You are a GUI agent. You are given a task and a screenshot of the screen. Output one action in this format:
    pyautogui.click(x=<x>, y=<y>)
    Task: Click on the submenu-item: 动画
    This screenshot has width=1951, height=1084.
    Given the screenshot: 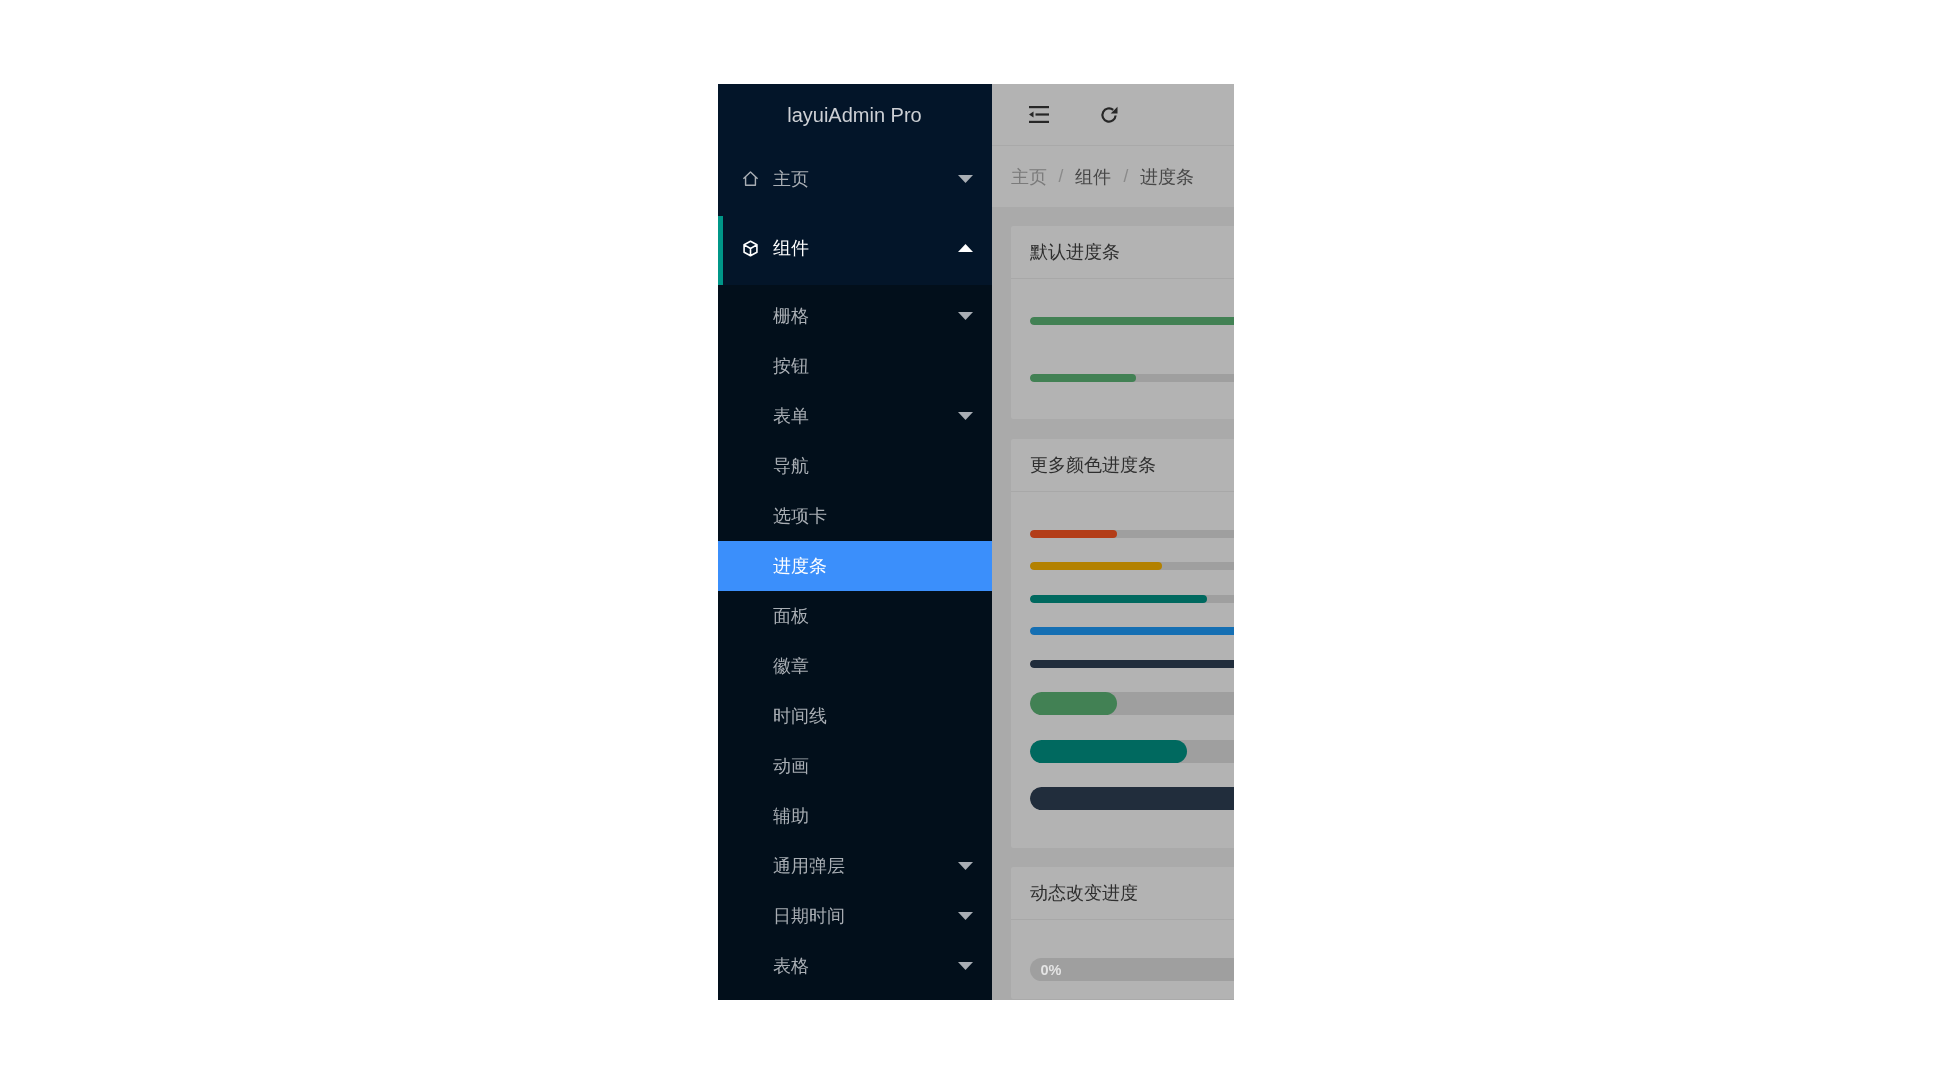 What is the action you would take?
    pyautogui.click(x=854, y=766)
    